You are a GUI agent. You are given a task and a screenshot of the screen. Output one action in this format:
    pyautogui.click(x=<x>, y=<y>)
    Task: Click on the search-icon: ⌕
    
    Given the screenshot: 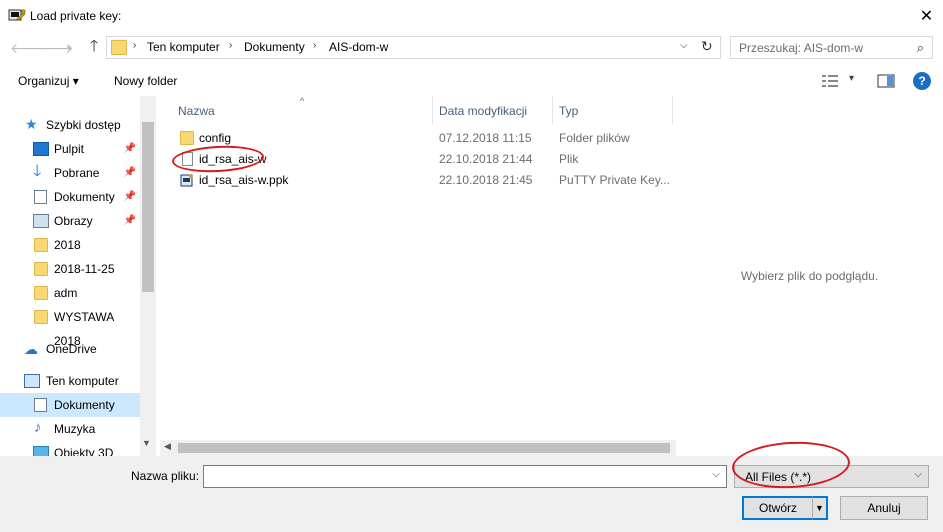 What is the action you would take?
    pyautogui.click(x=920, y=47)
    